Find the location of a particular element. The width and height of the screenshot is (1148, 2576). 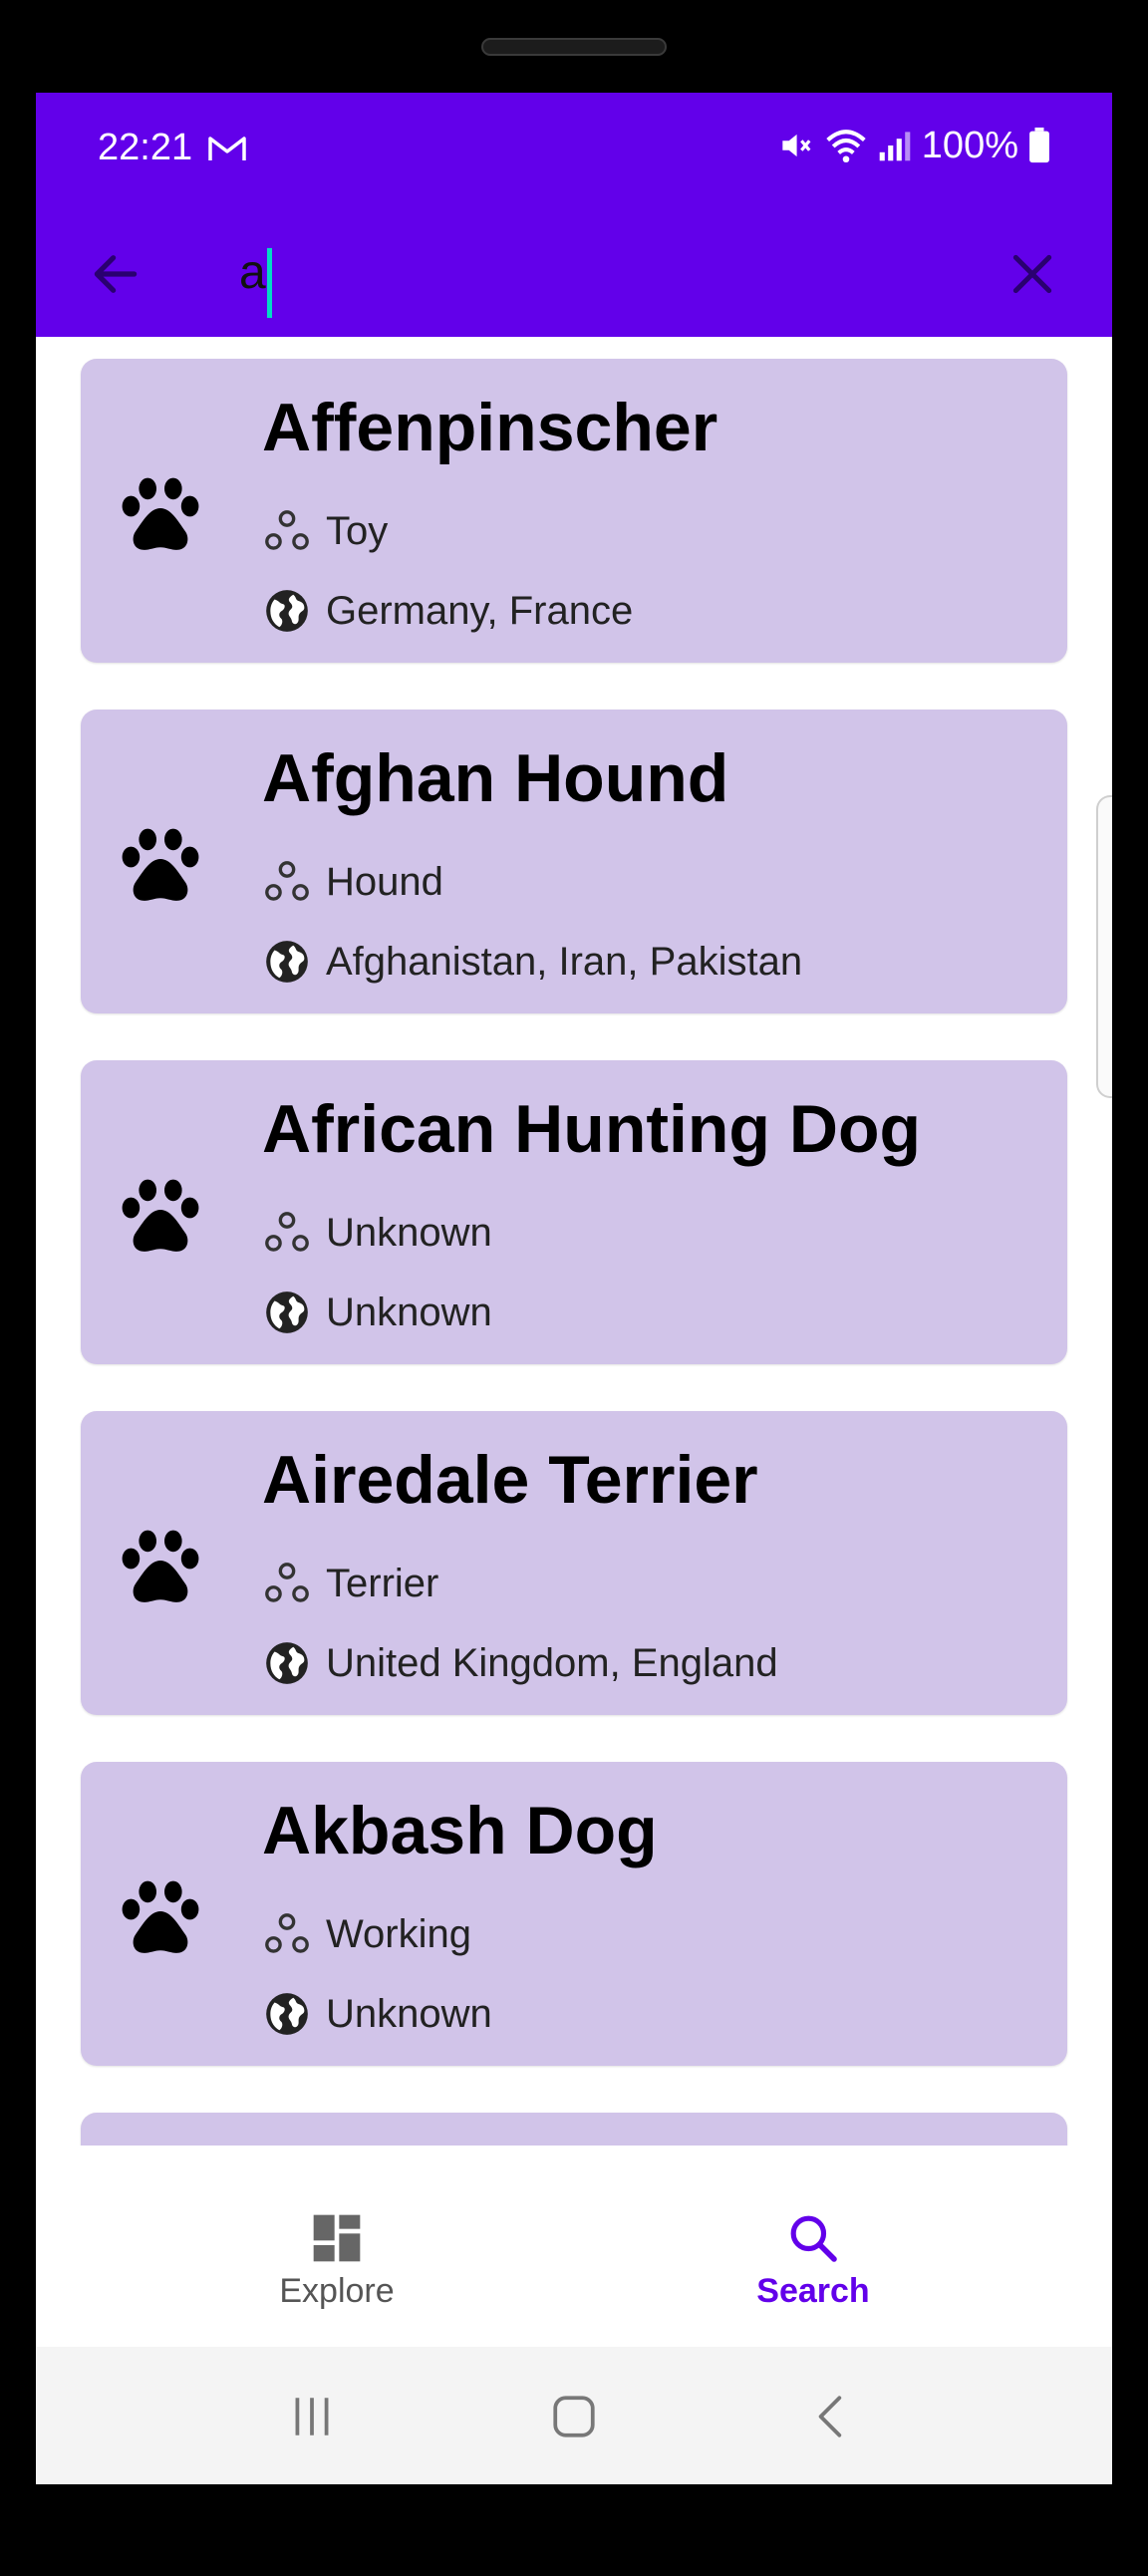

breed-origin: Afghanistan, Iran, Pakistan is located at coordinates (564, 961).